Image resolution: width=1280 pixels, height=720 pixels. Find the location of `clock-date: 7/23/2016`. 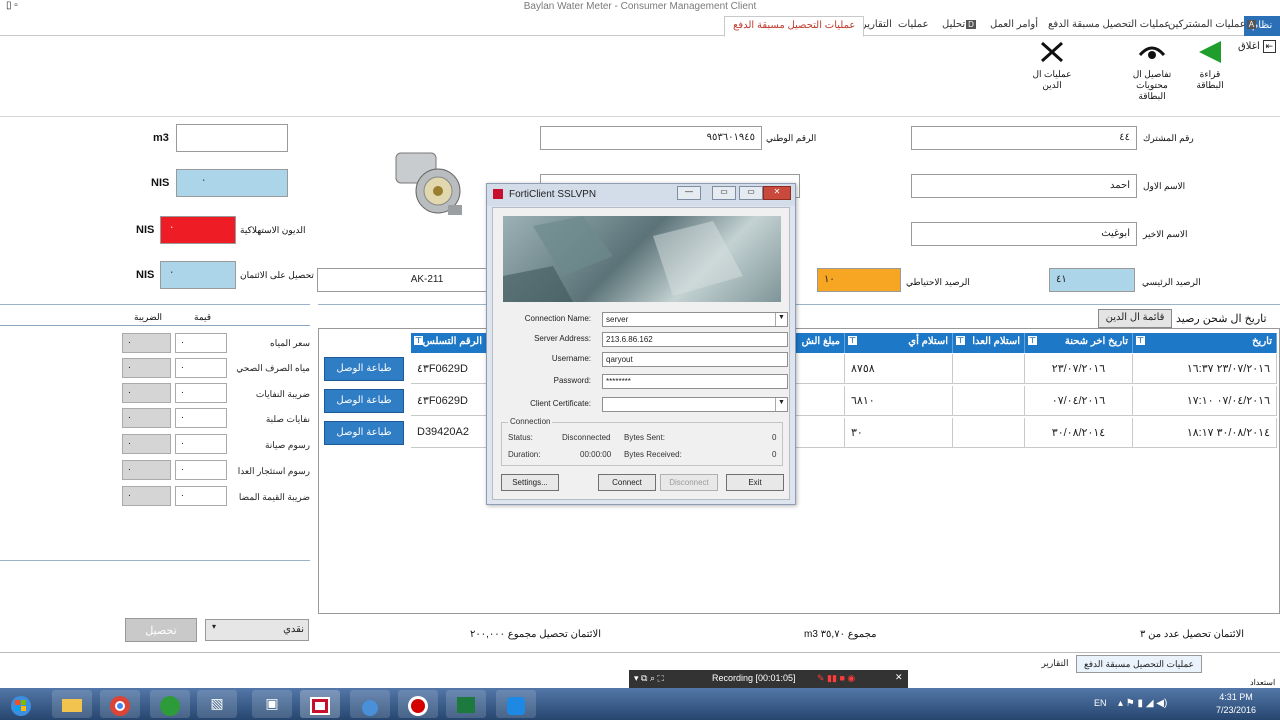

clock-date: 7/23/2016 is located at coordinates (1236, 710).